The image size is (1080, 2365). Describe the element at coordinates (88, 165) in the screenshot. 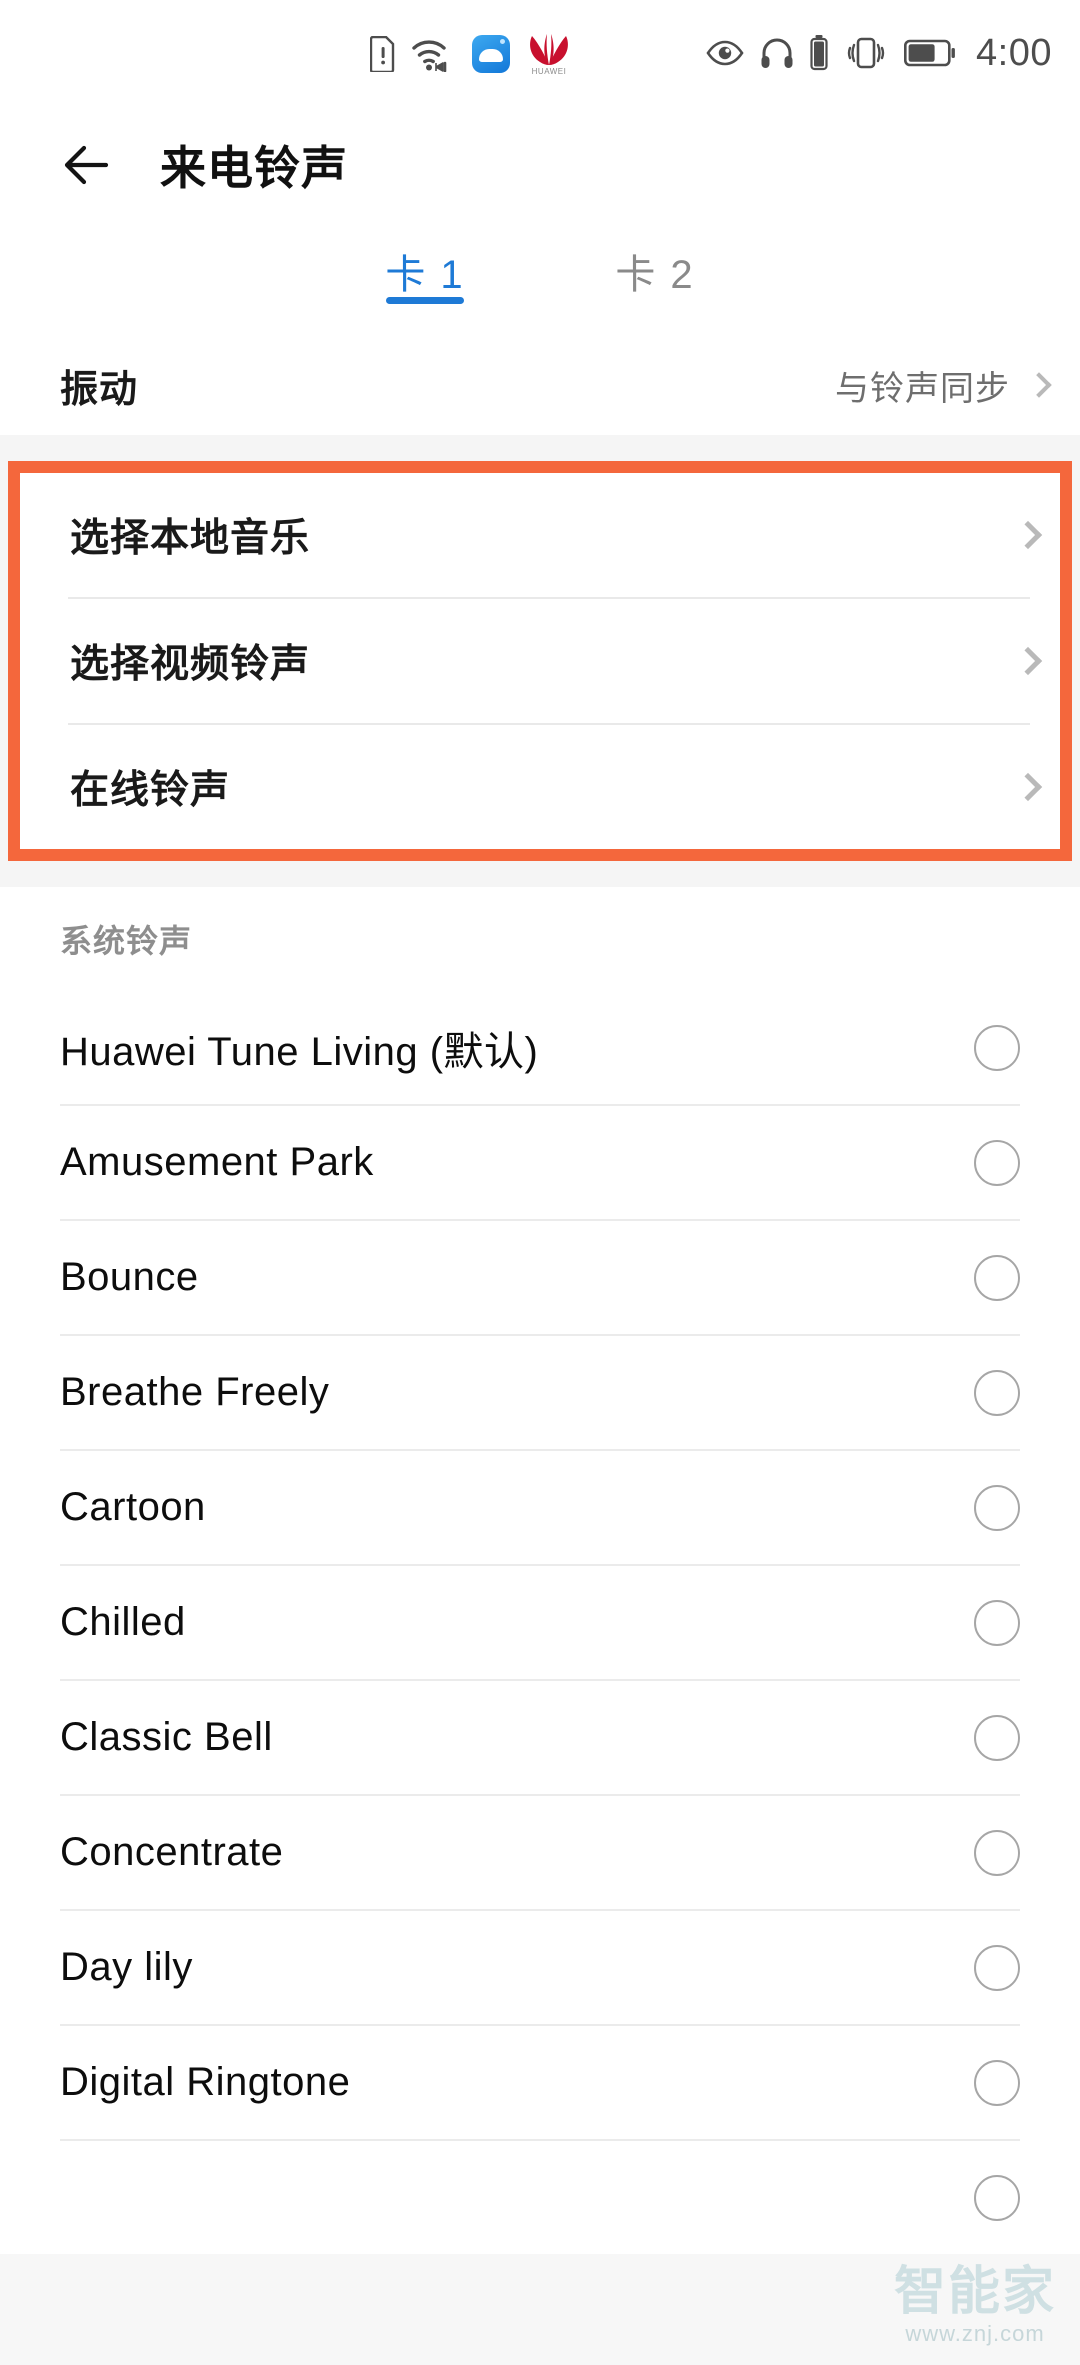

I see `back-arrow-icon` at that location.